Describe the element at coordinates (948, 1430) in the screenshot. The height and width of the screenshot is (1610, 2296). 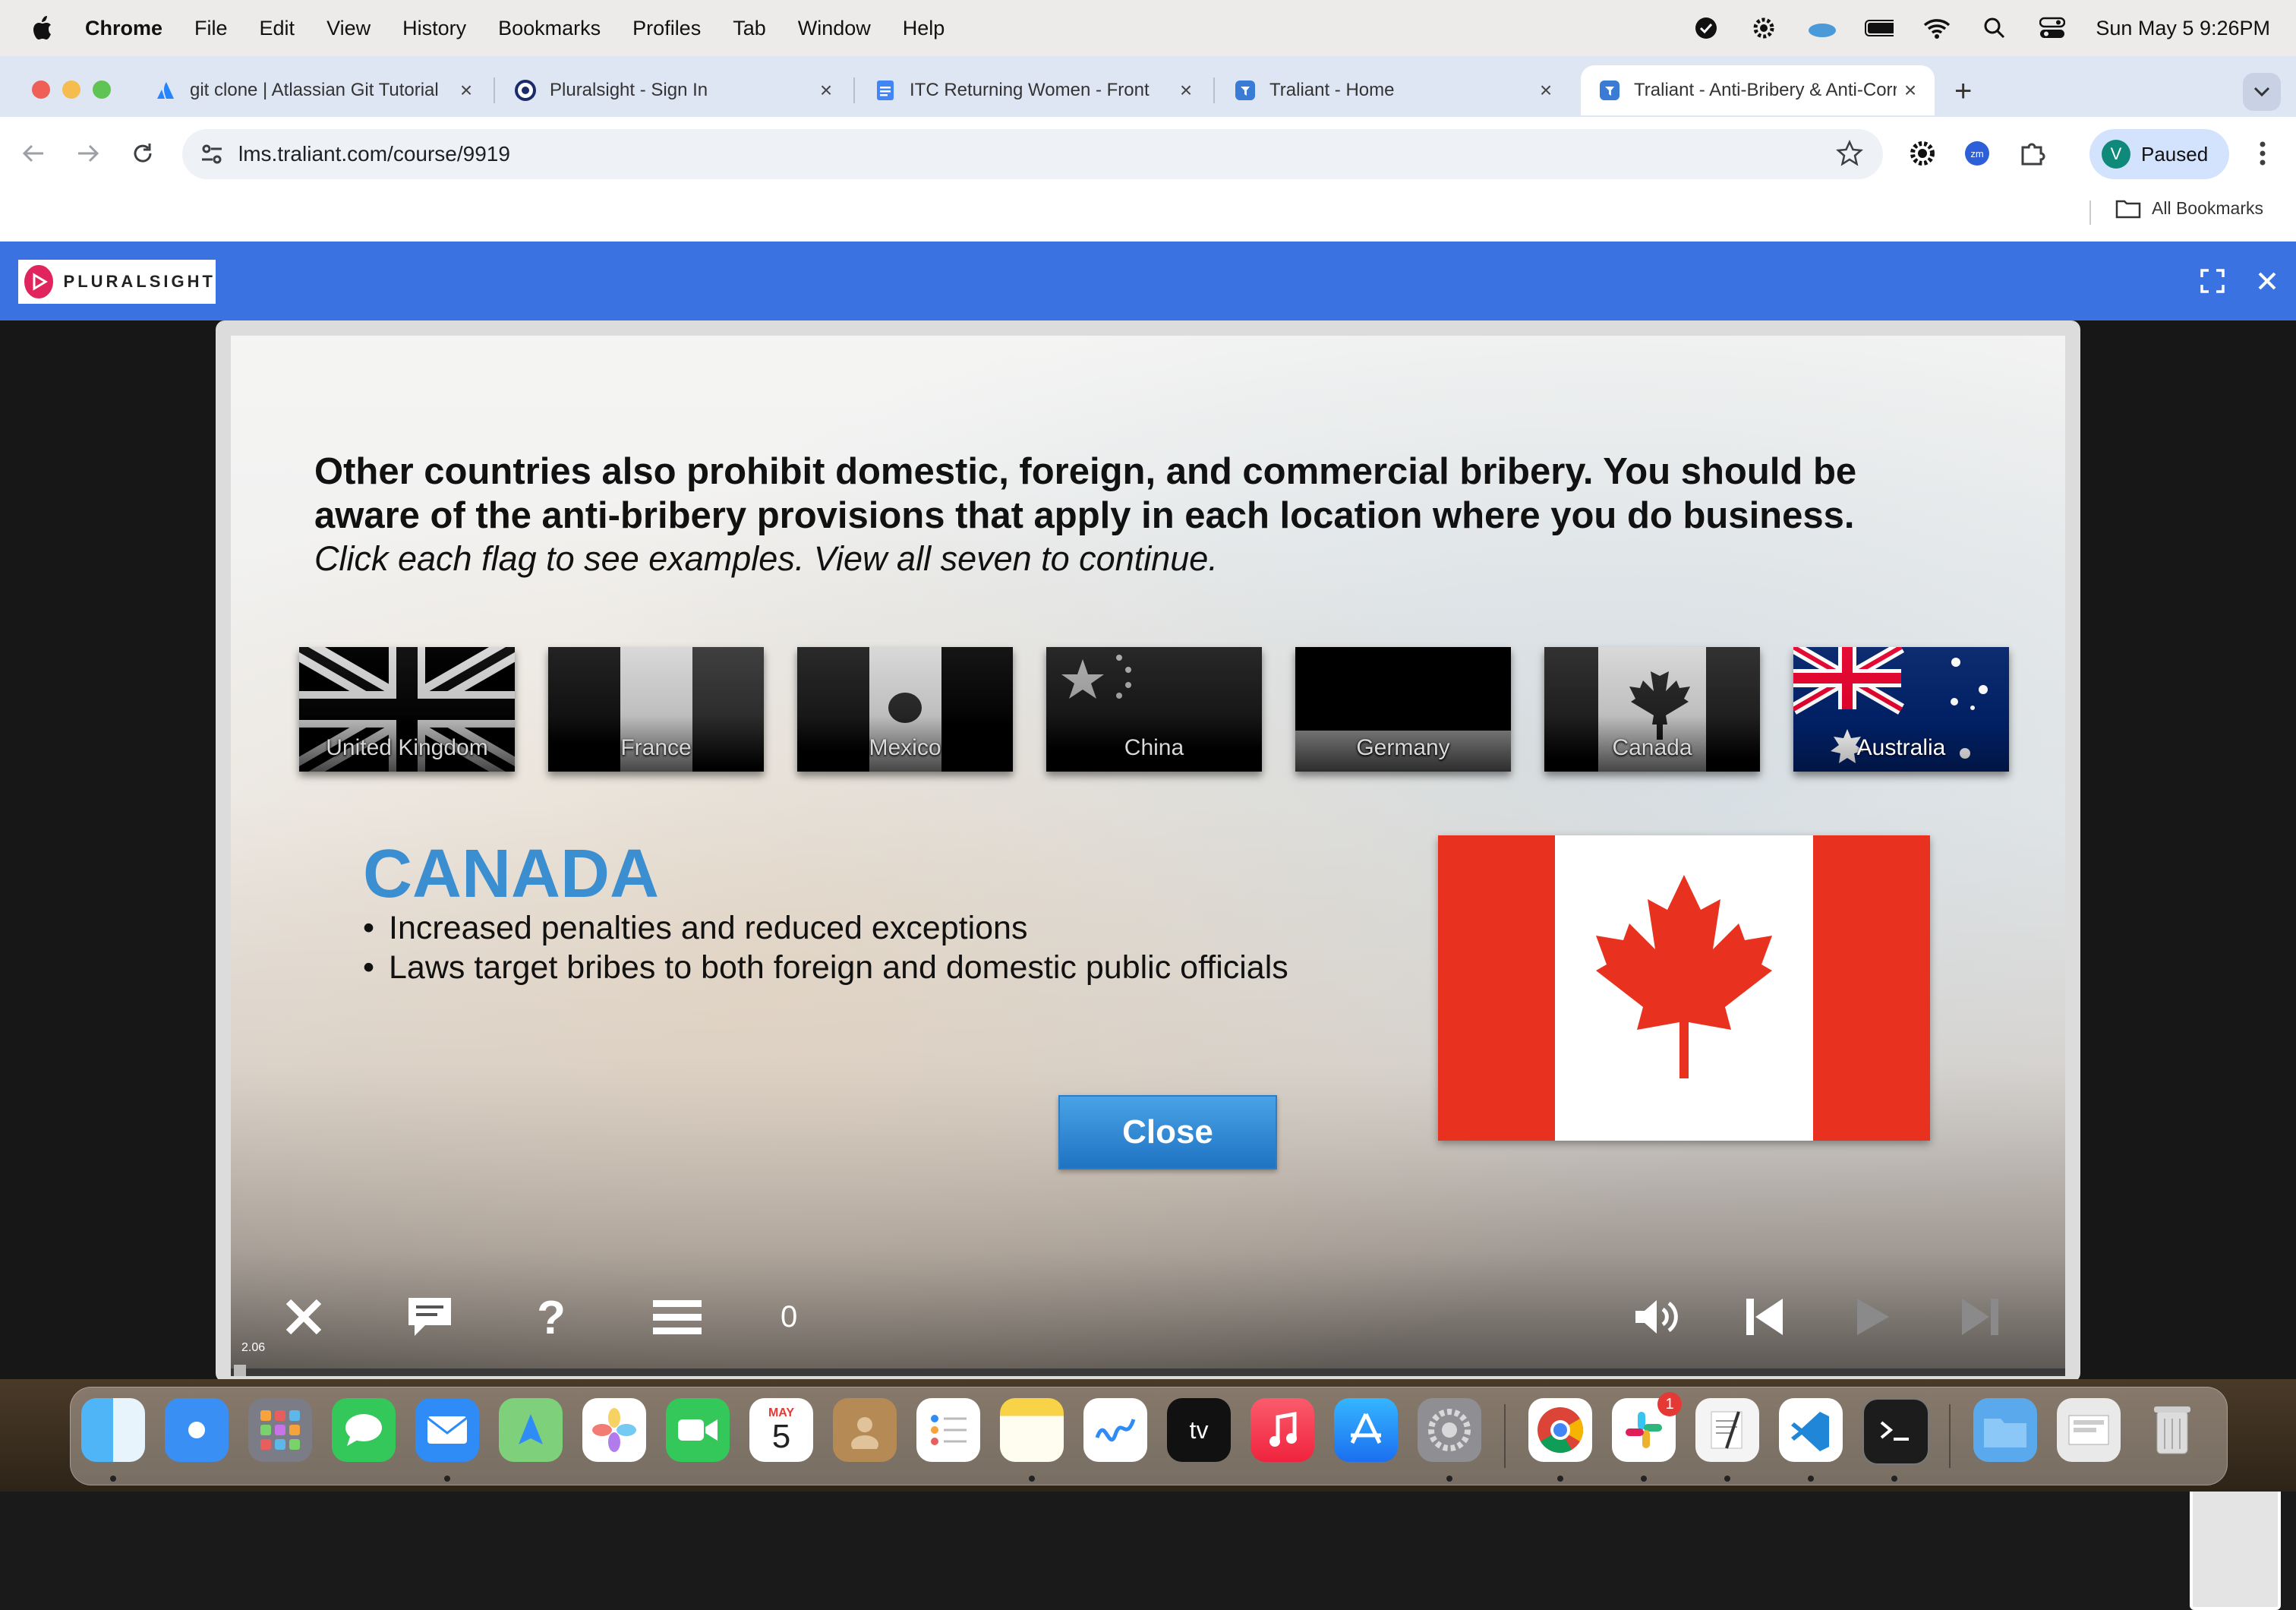
I see `reminders-icon` at that location.